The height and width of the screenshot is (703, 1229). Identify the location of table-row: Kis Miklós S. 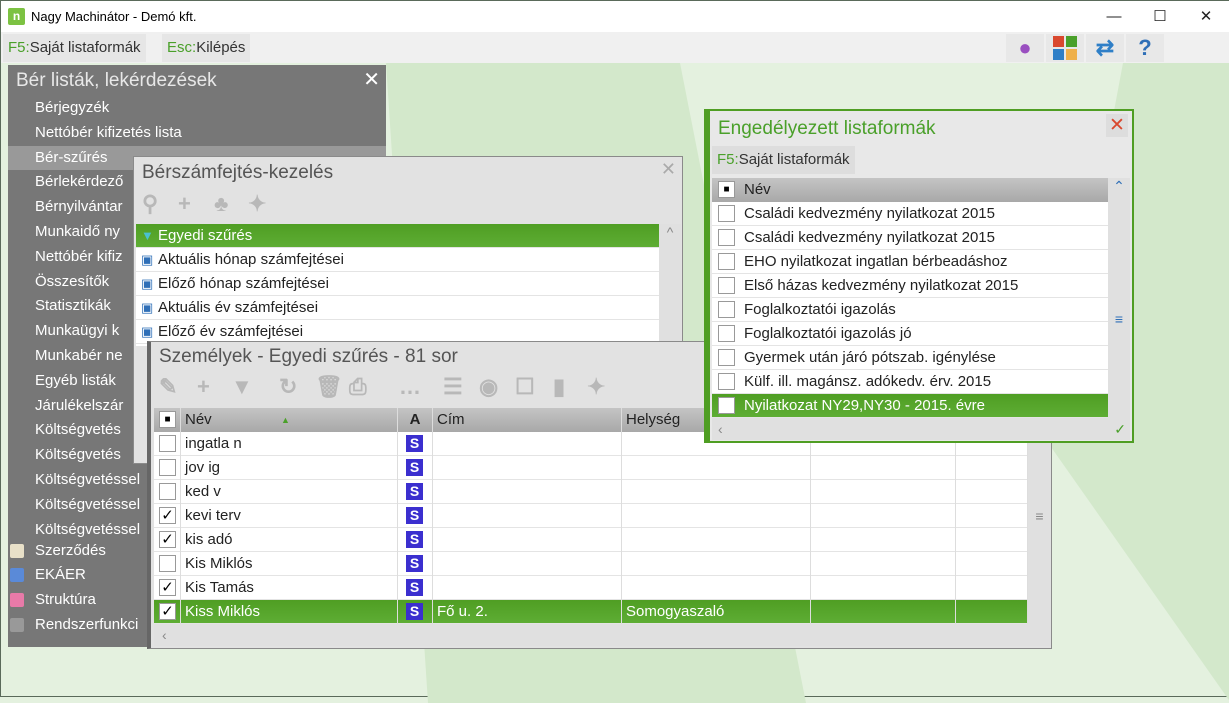
(591, 564).